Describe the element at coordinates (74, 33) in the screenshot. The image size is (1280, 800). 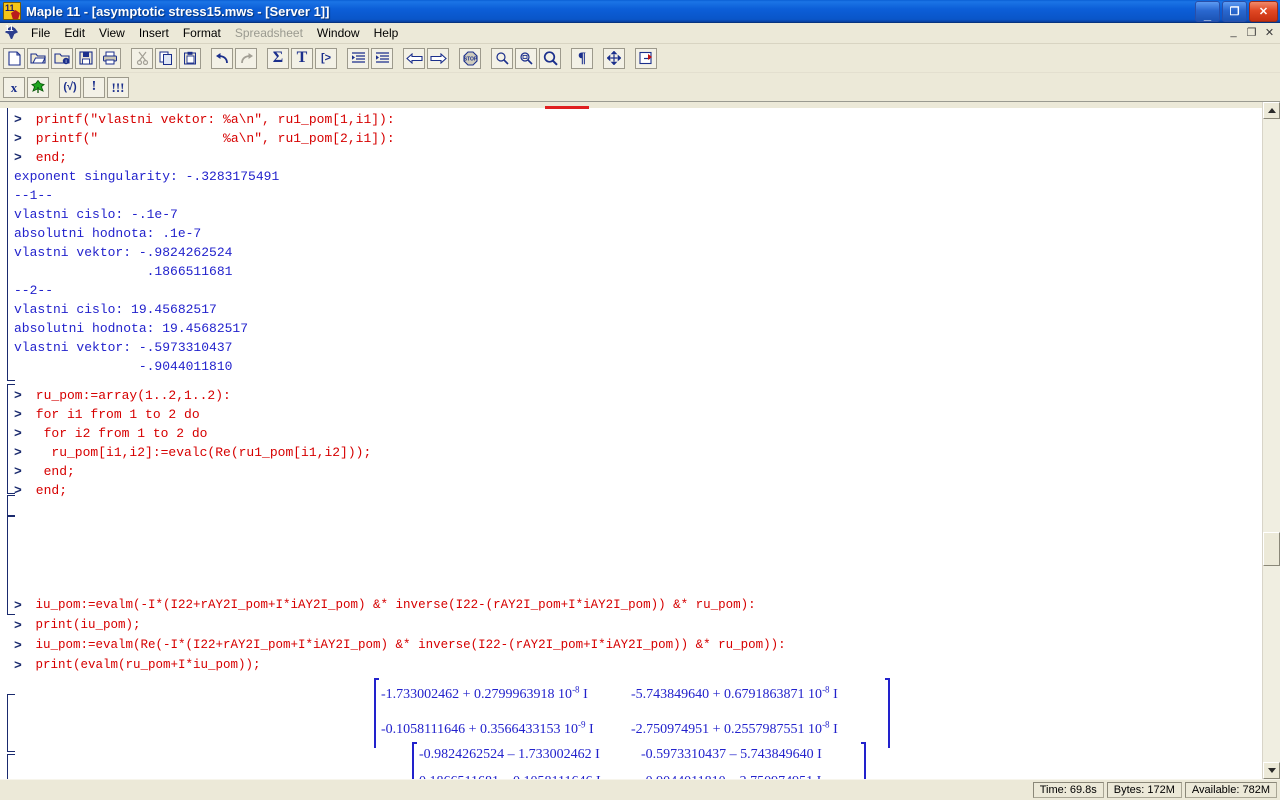
I see `menu-edit: Edit` at that location.